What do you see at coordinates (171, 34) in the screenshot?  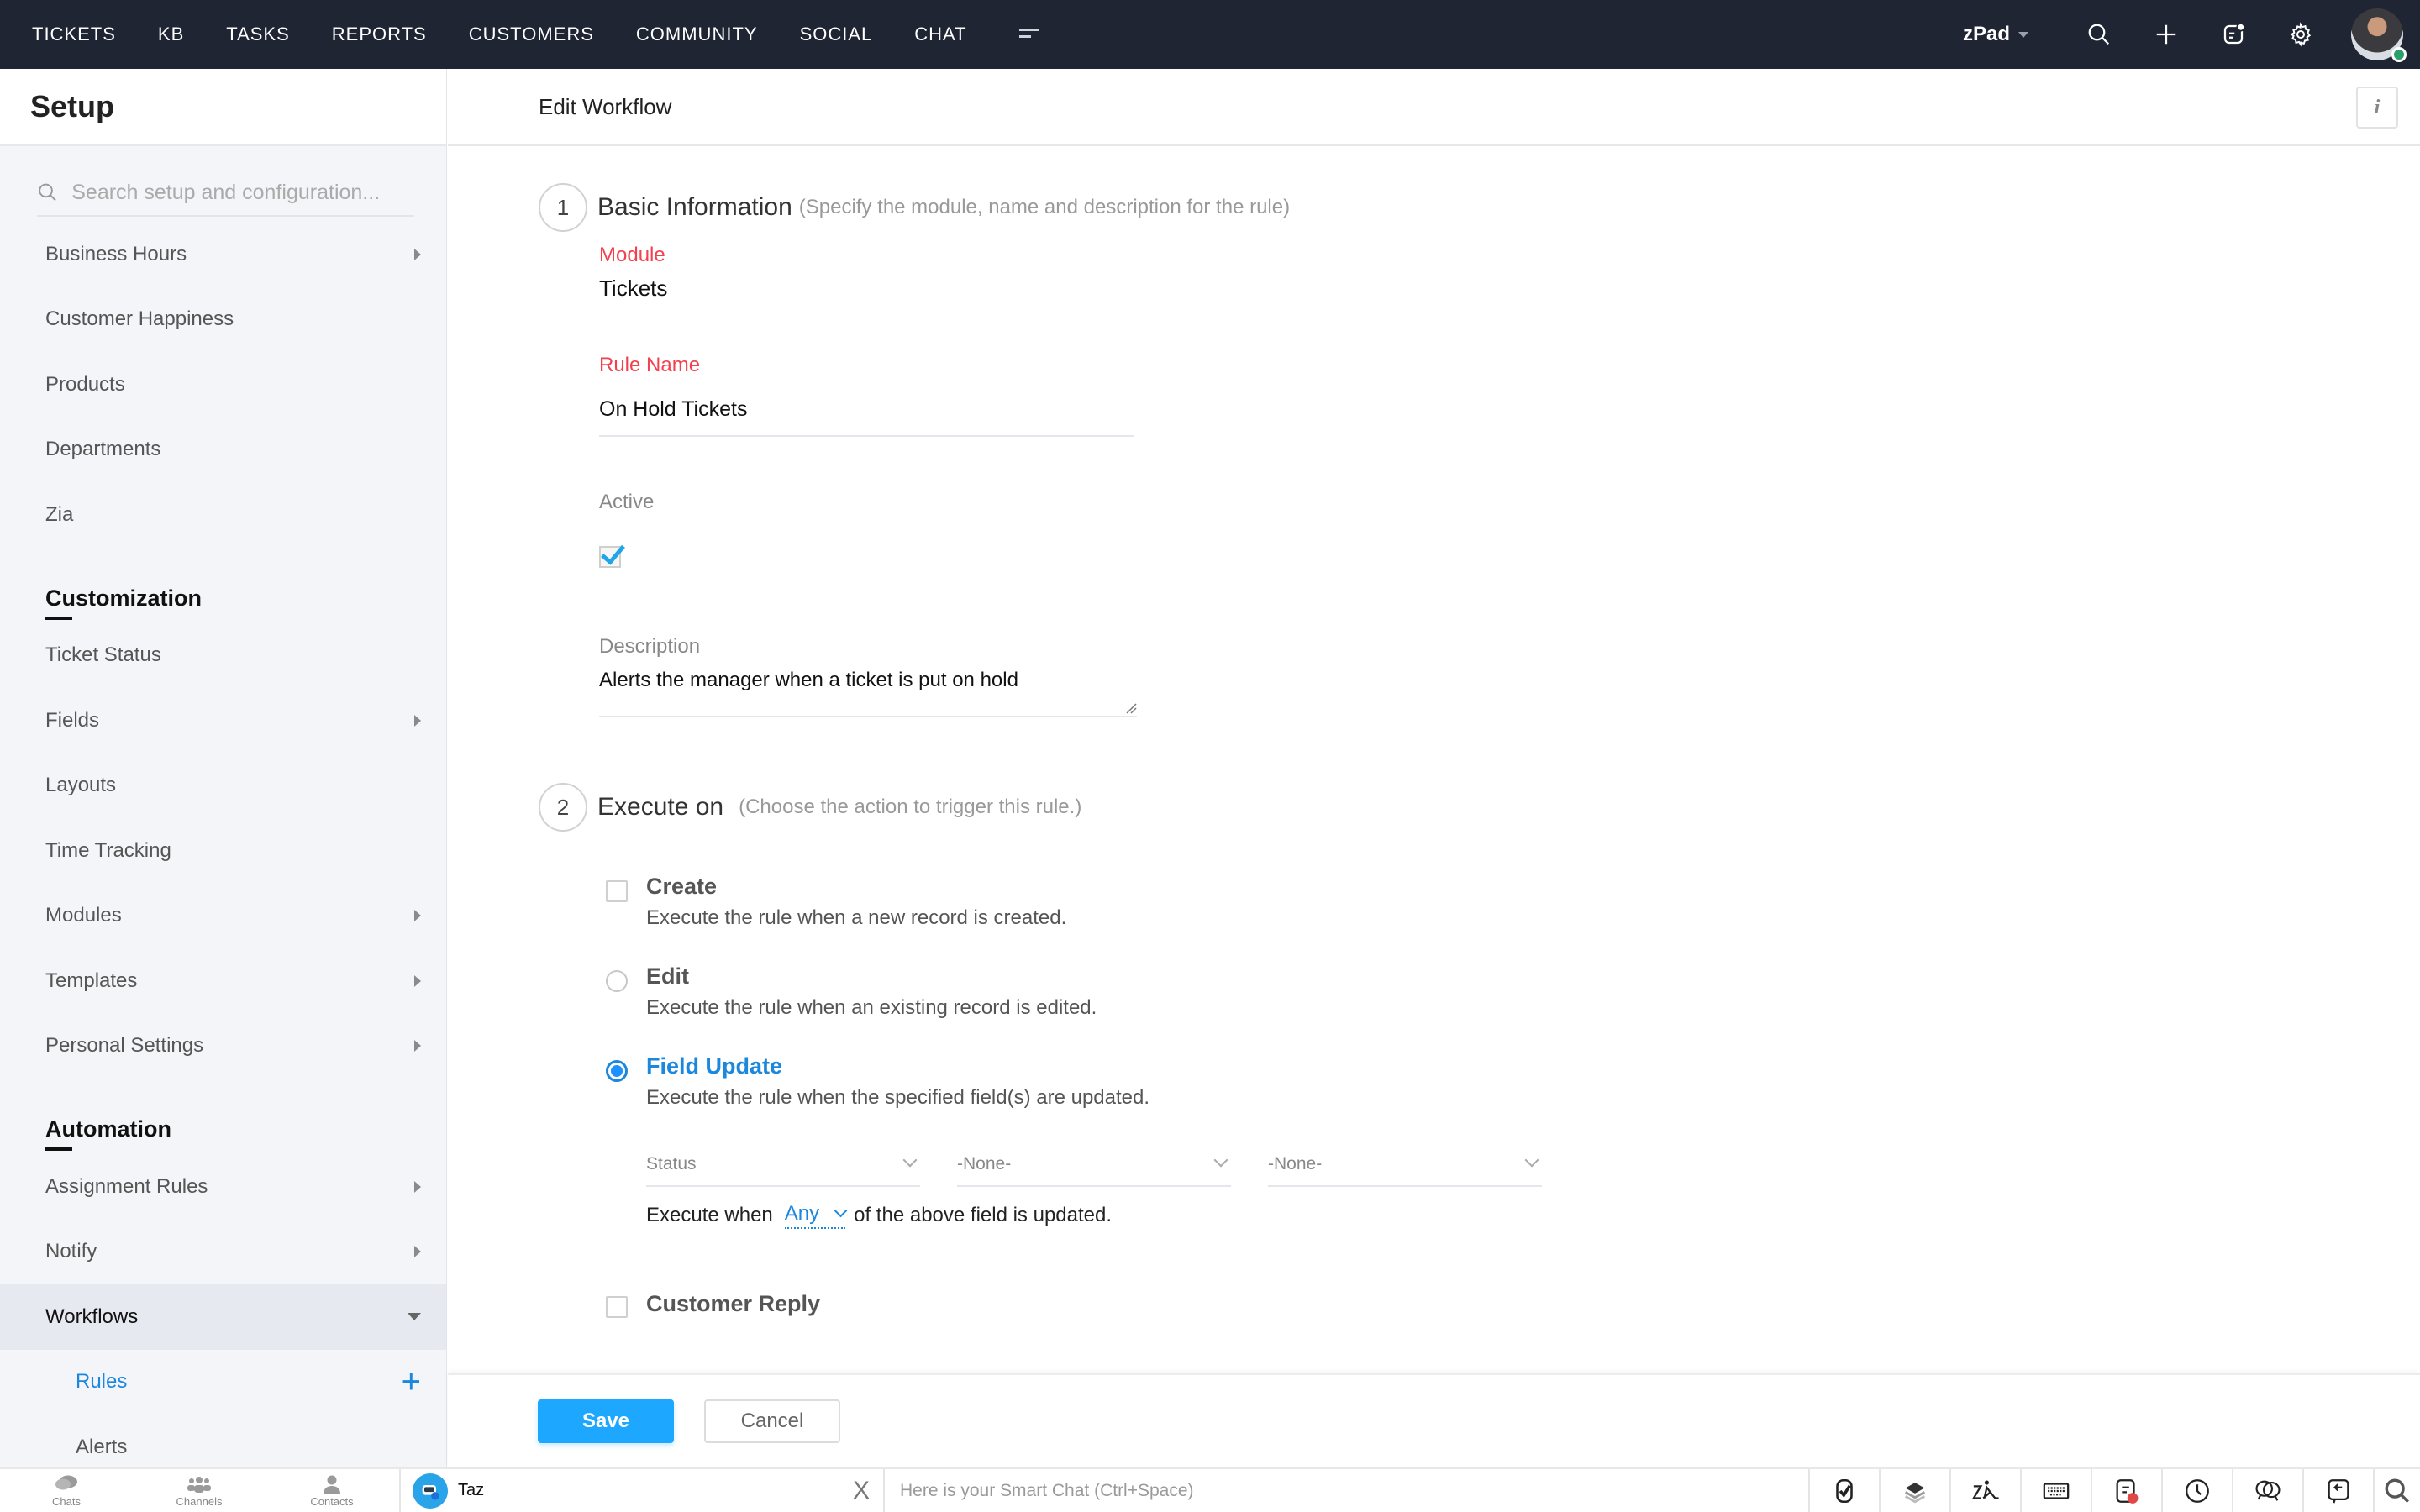 I see `nav-tab-kb: KB` at bounding box center [171, 34].